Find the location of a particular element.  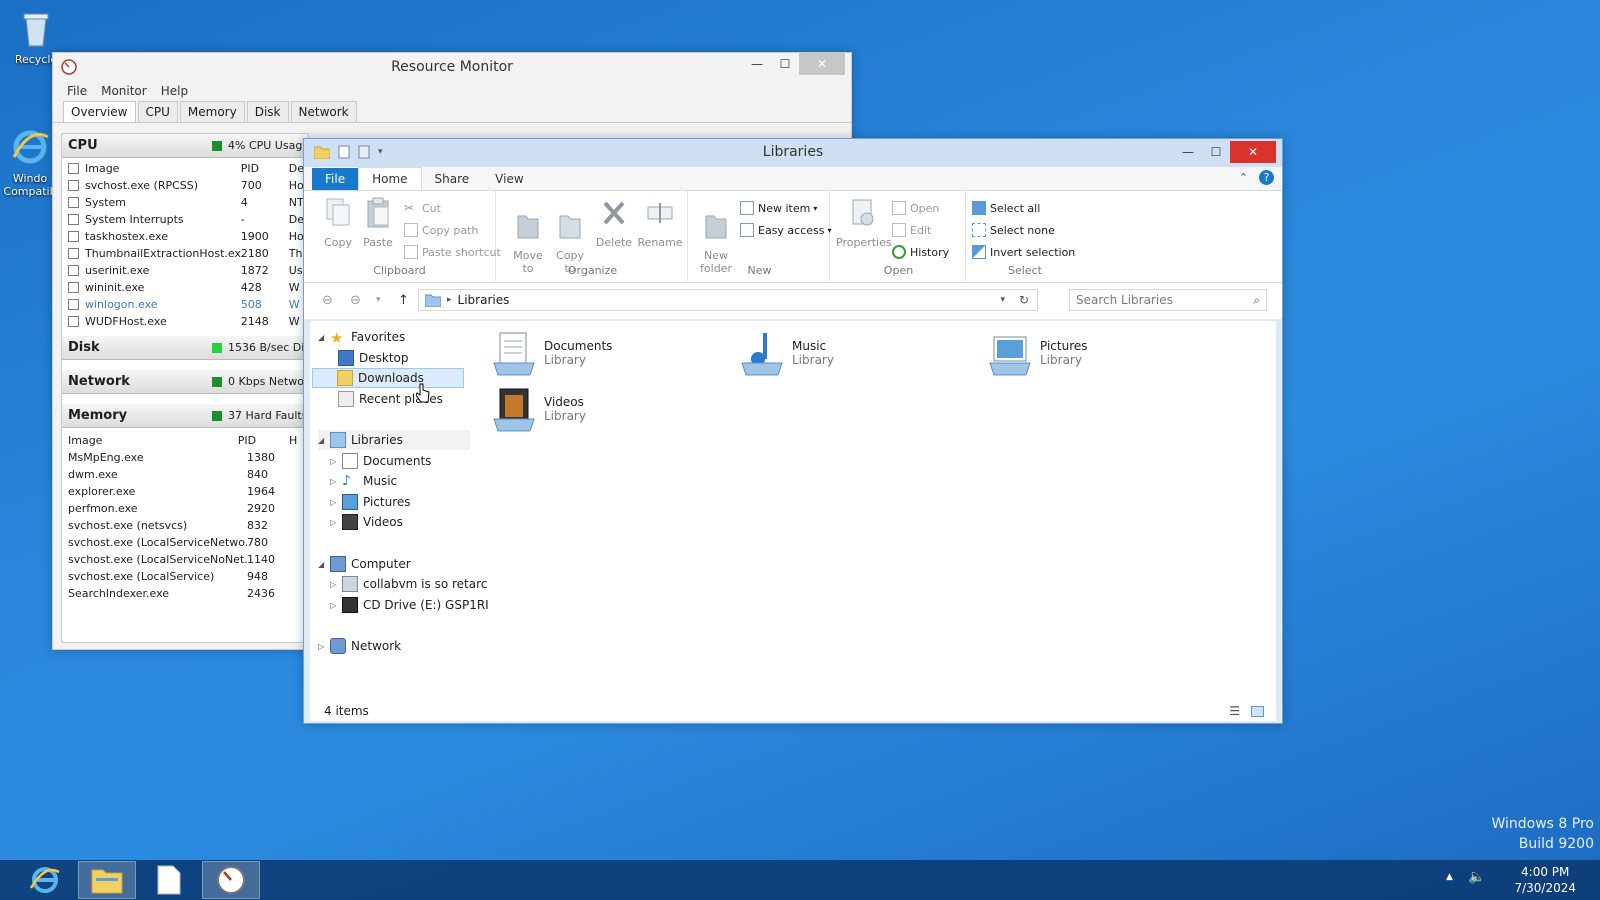

speaker-muted-icon: 🔈 is located at coordinates (1476, 877).